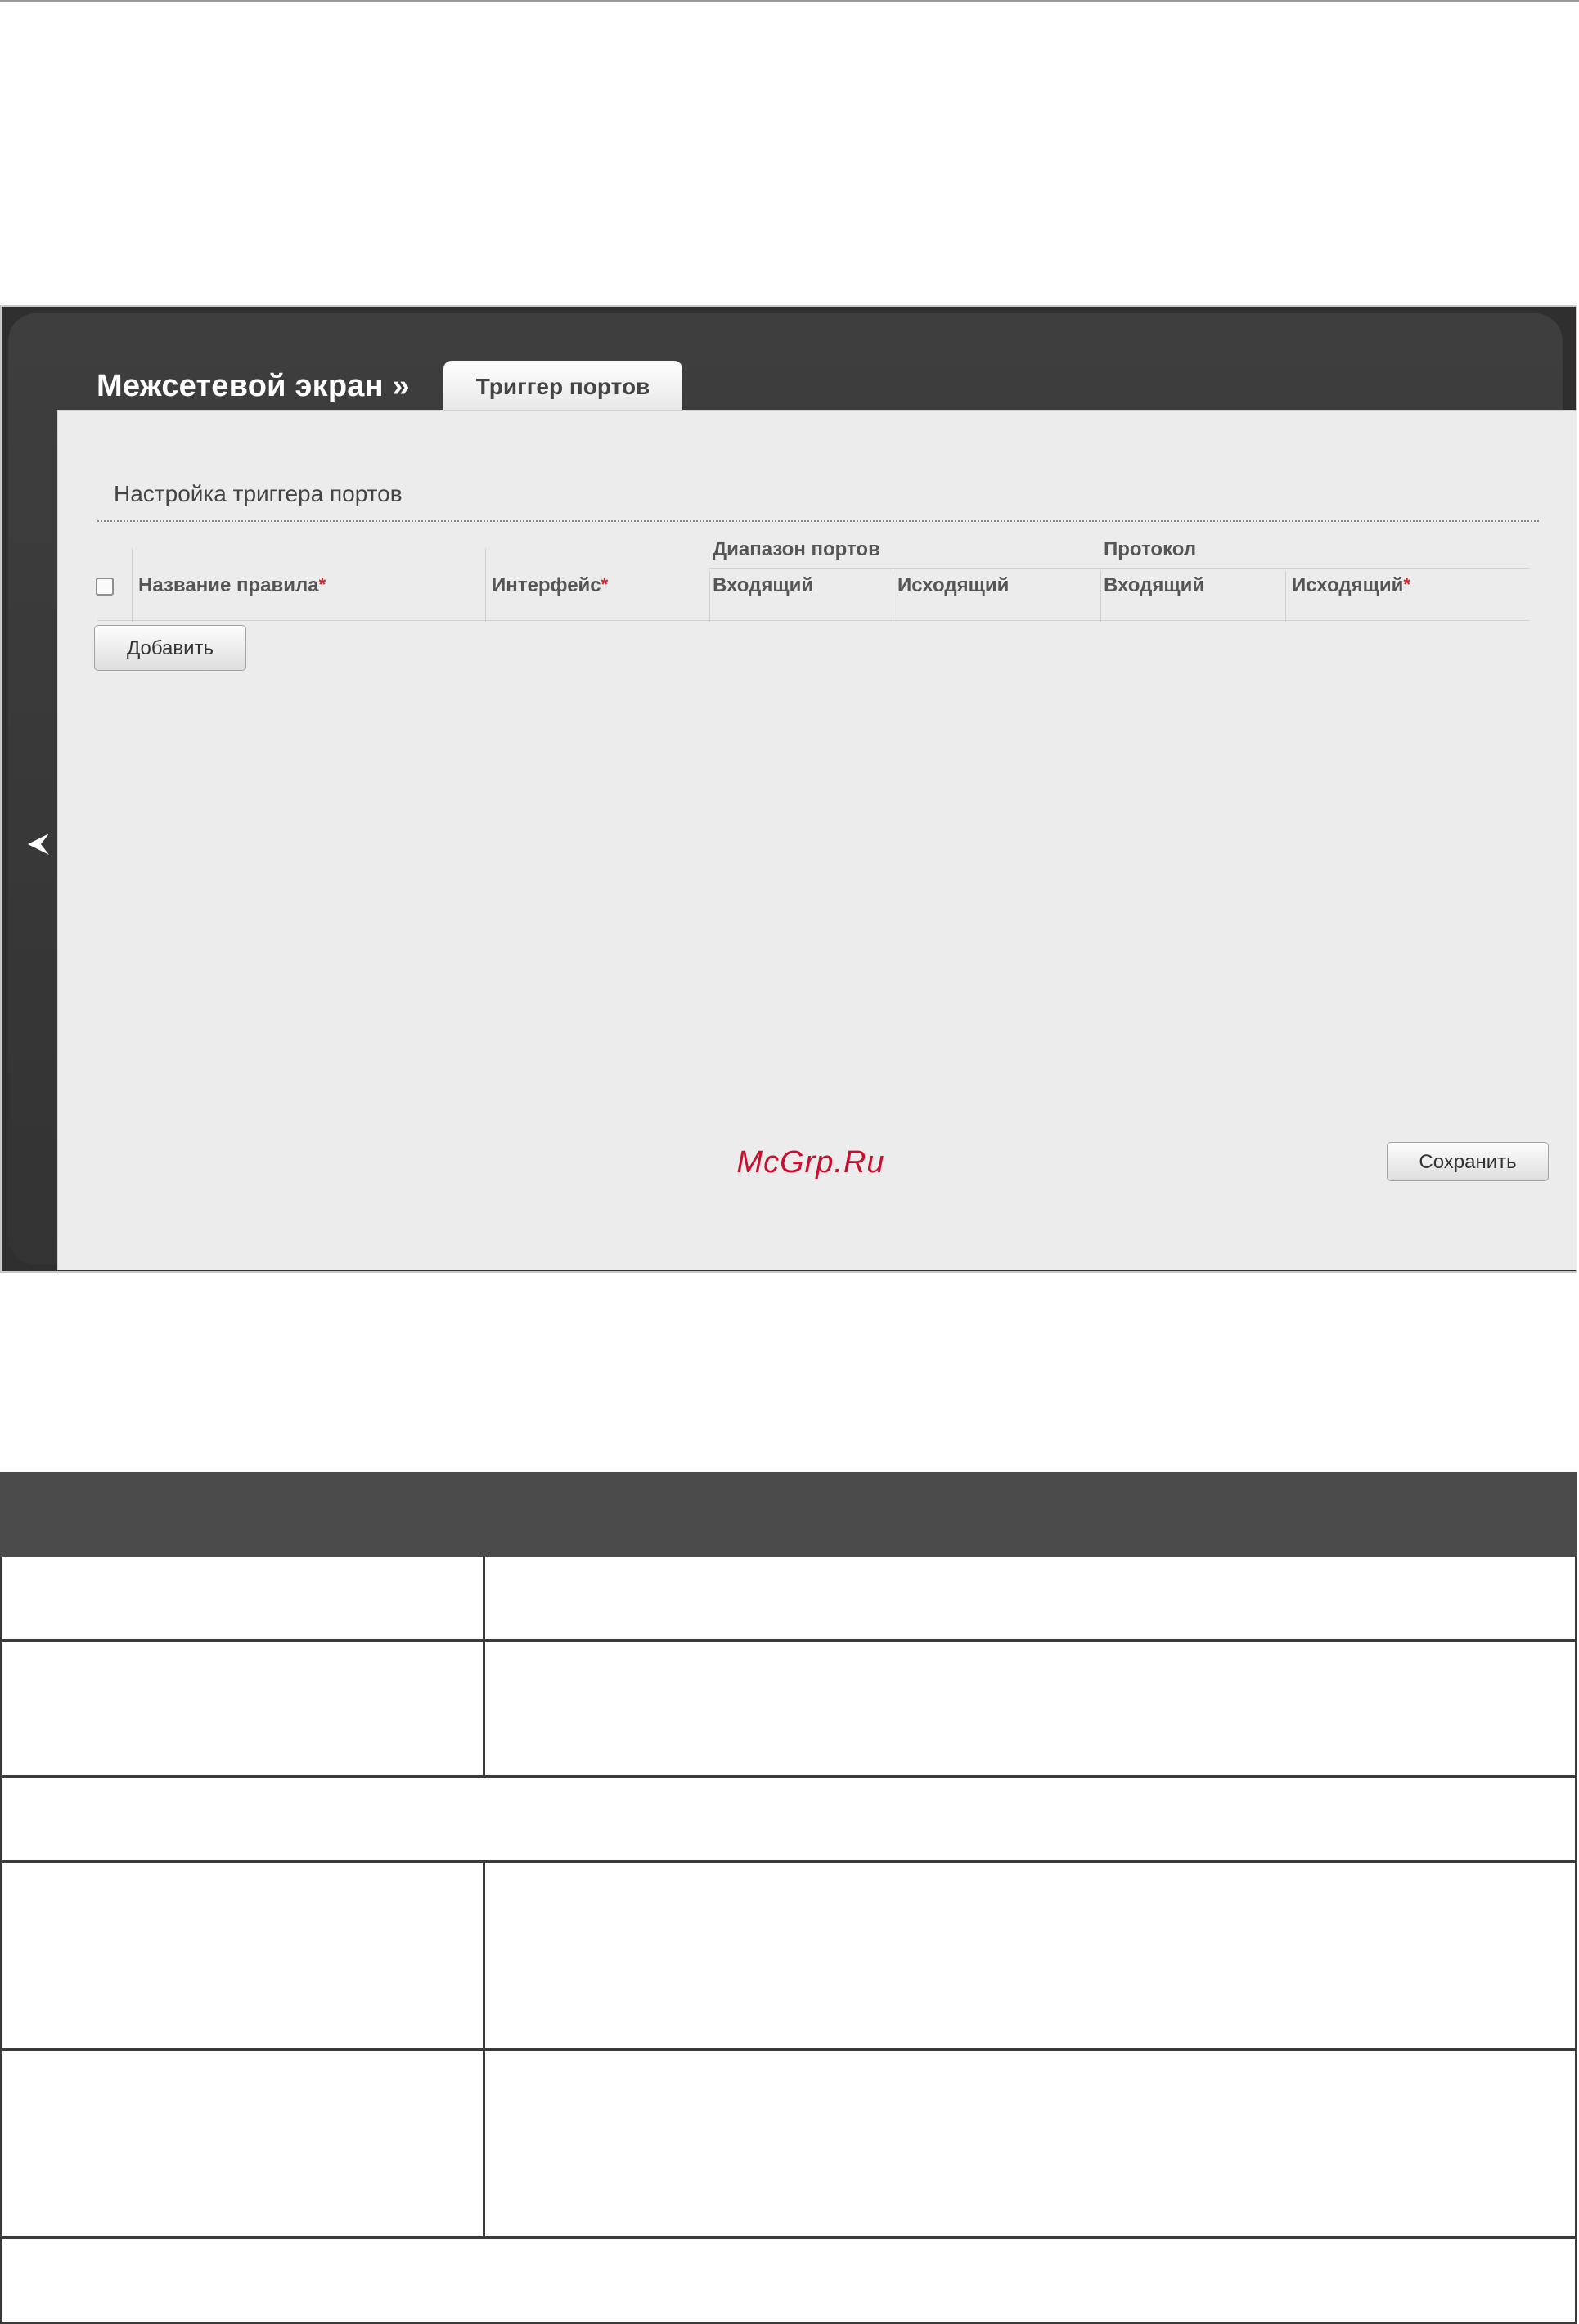  What do you see at coordinates (813, 620) in the screenshot?
I see `header-bottom-line` at bounding box center [813, 620].